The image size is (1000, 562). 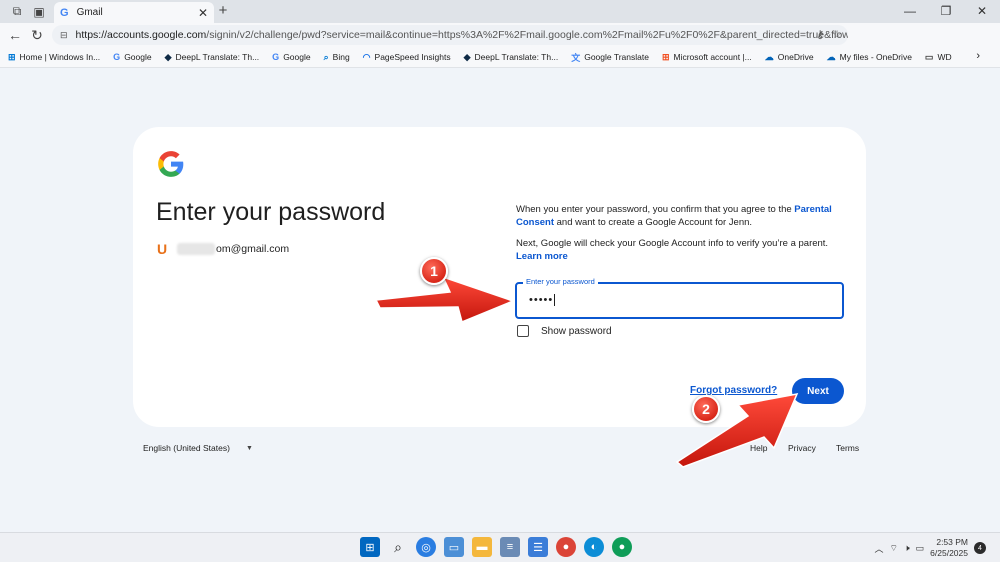 I want to click on tab-gmail: G Gmail ✕, so click(x=134, y=12).